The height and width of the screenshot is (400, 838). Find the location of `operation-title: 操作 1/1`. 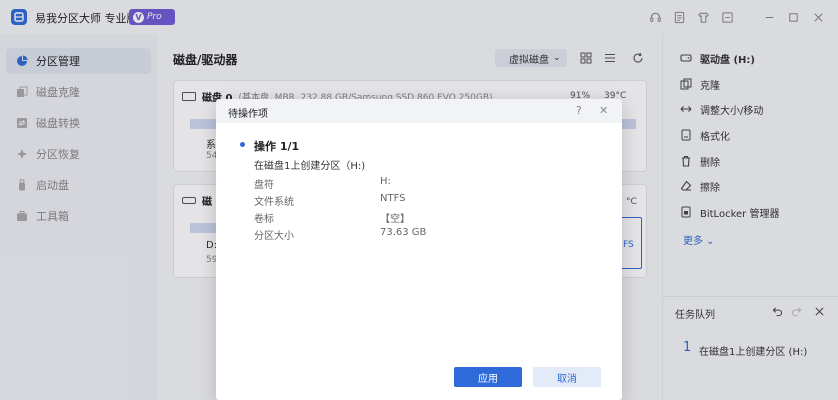

operation-title: 操作 1/1 is located at coordinates (277, 146).